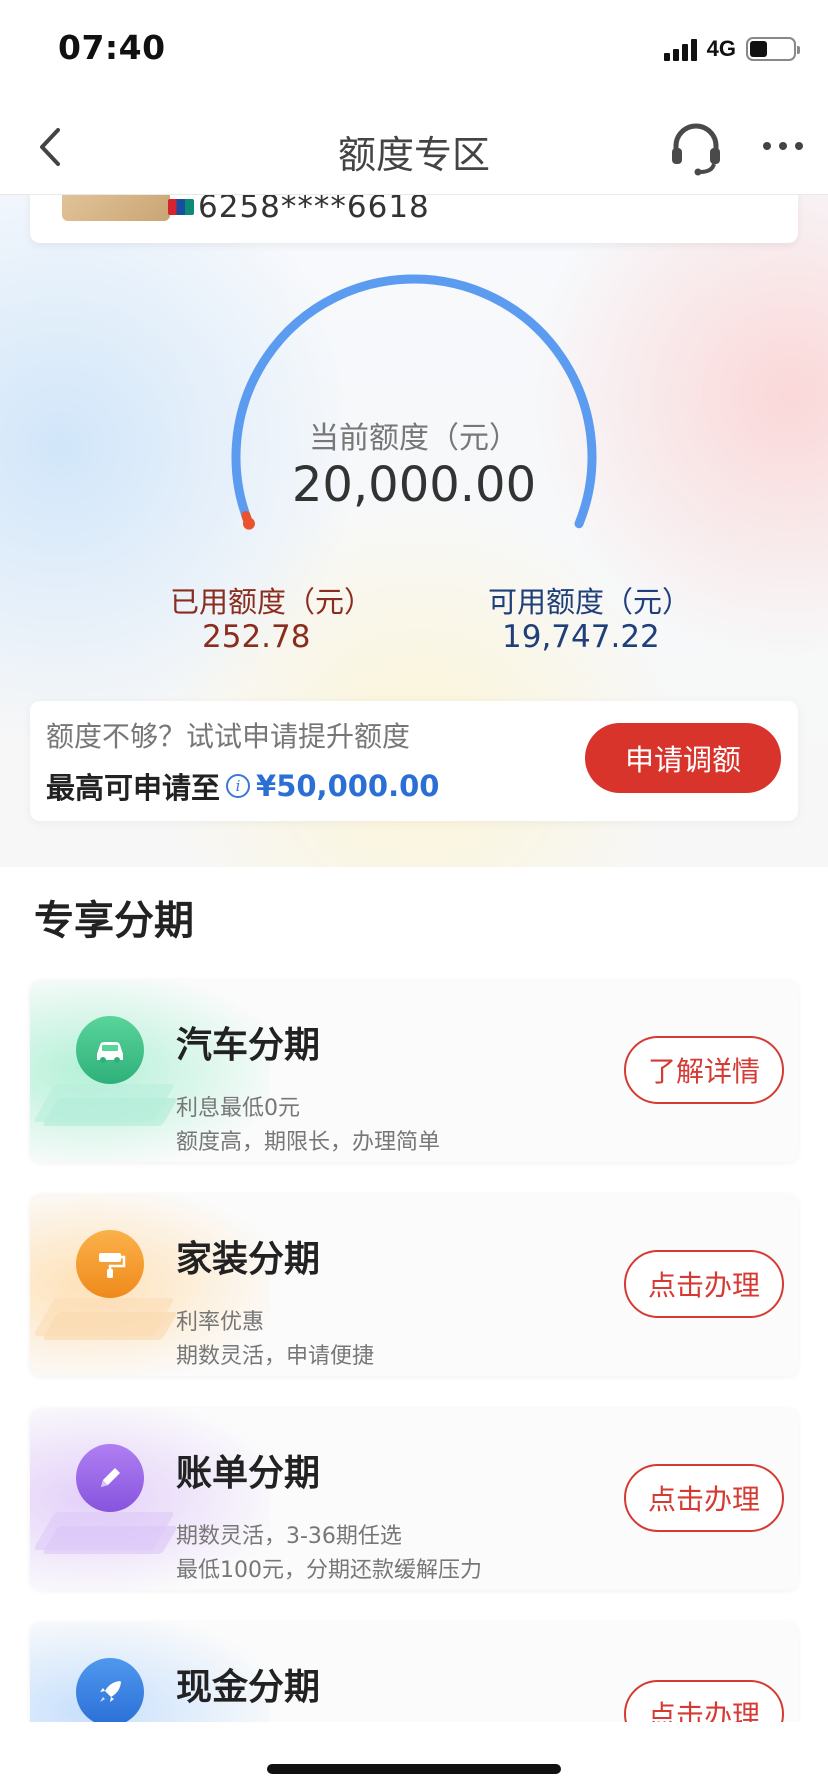 The height and width of the screenshot is (1792, 828). Describe the element at coordinates (289, 1536) in the screenshot. I see `installment-desc-1: 期数灵活，3-36期任选` at that location.